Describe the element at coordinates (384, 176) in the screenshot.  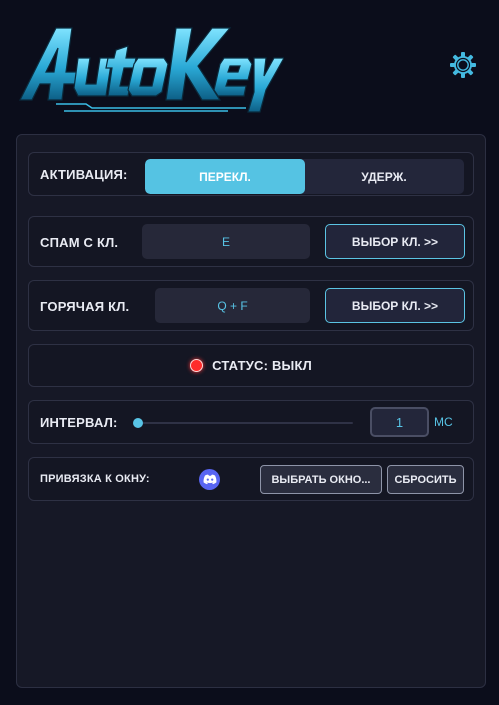
I see `hold-mode-option: УДЕРЖ.` at that location.